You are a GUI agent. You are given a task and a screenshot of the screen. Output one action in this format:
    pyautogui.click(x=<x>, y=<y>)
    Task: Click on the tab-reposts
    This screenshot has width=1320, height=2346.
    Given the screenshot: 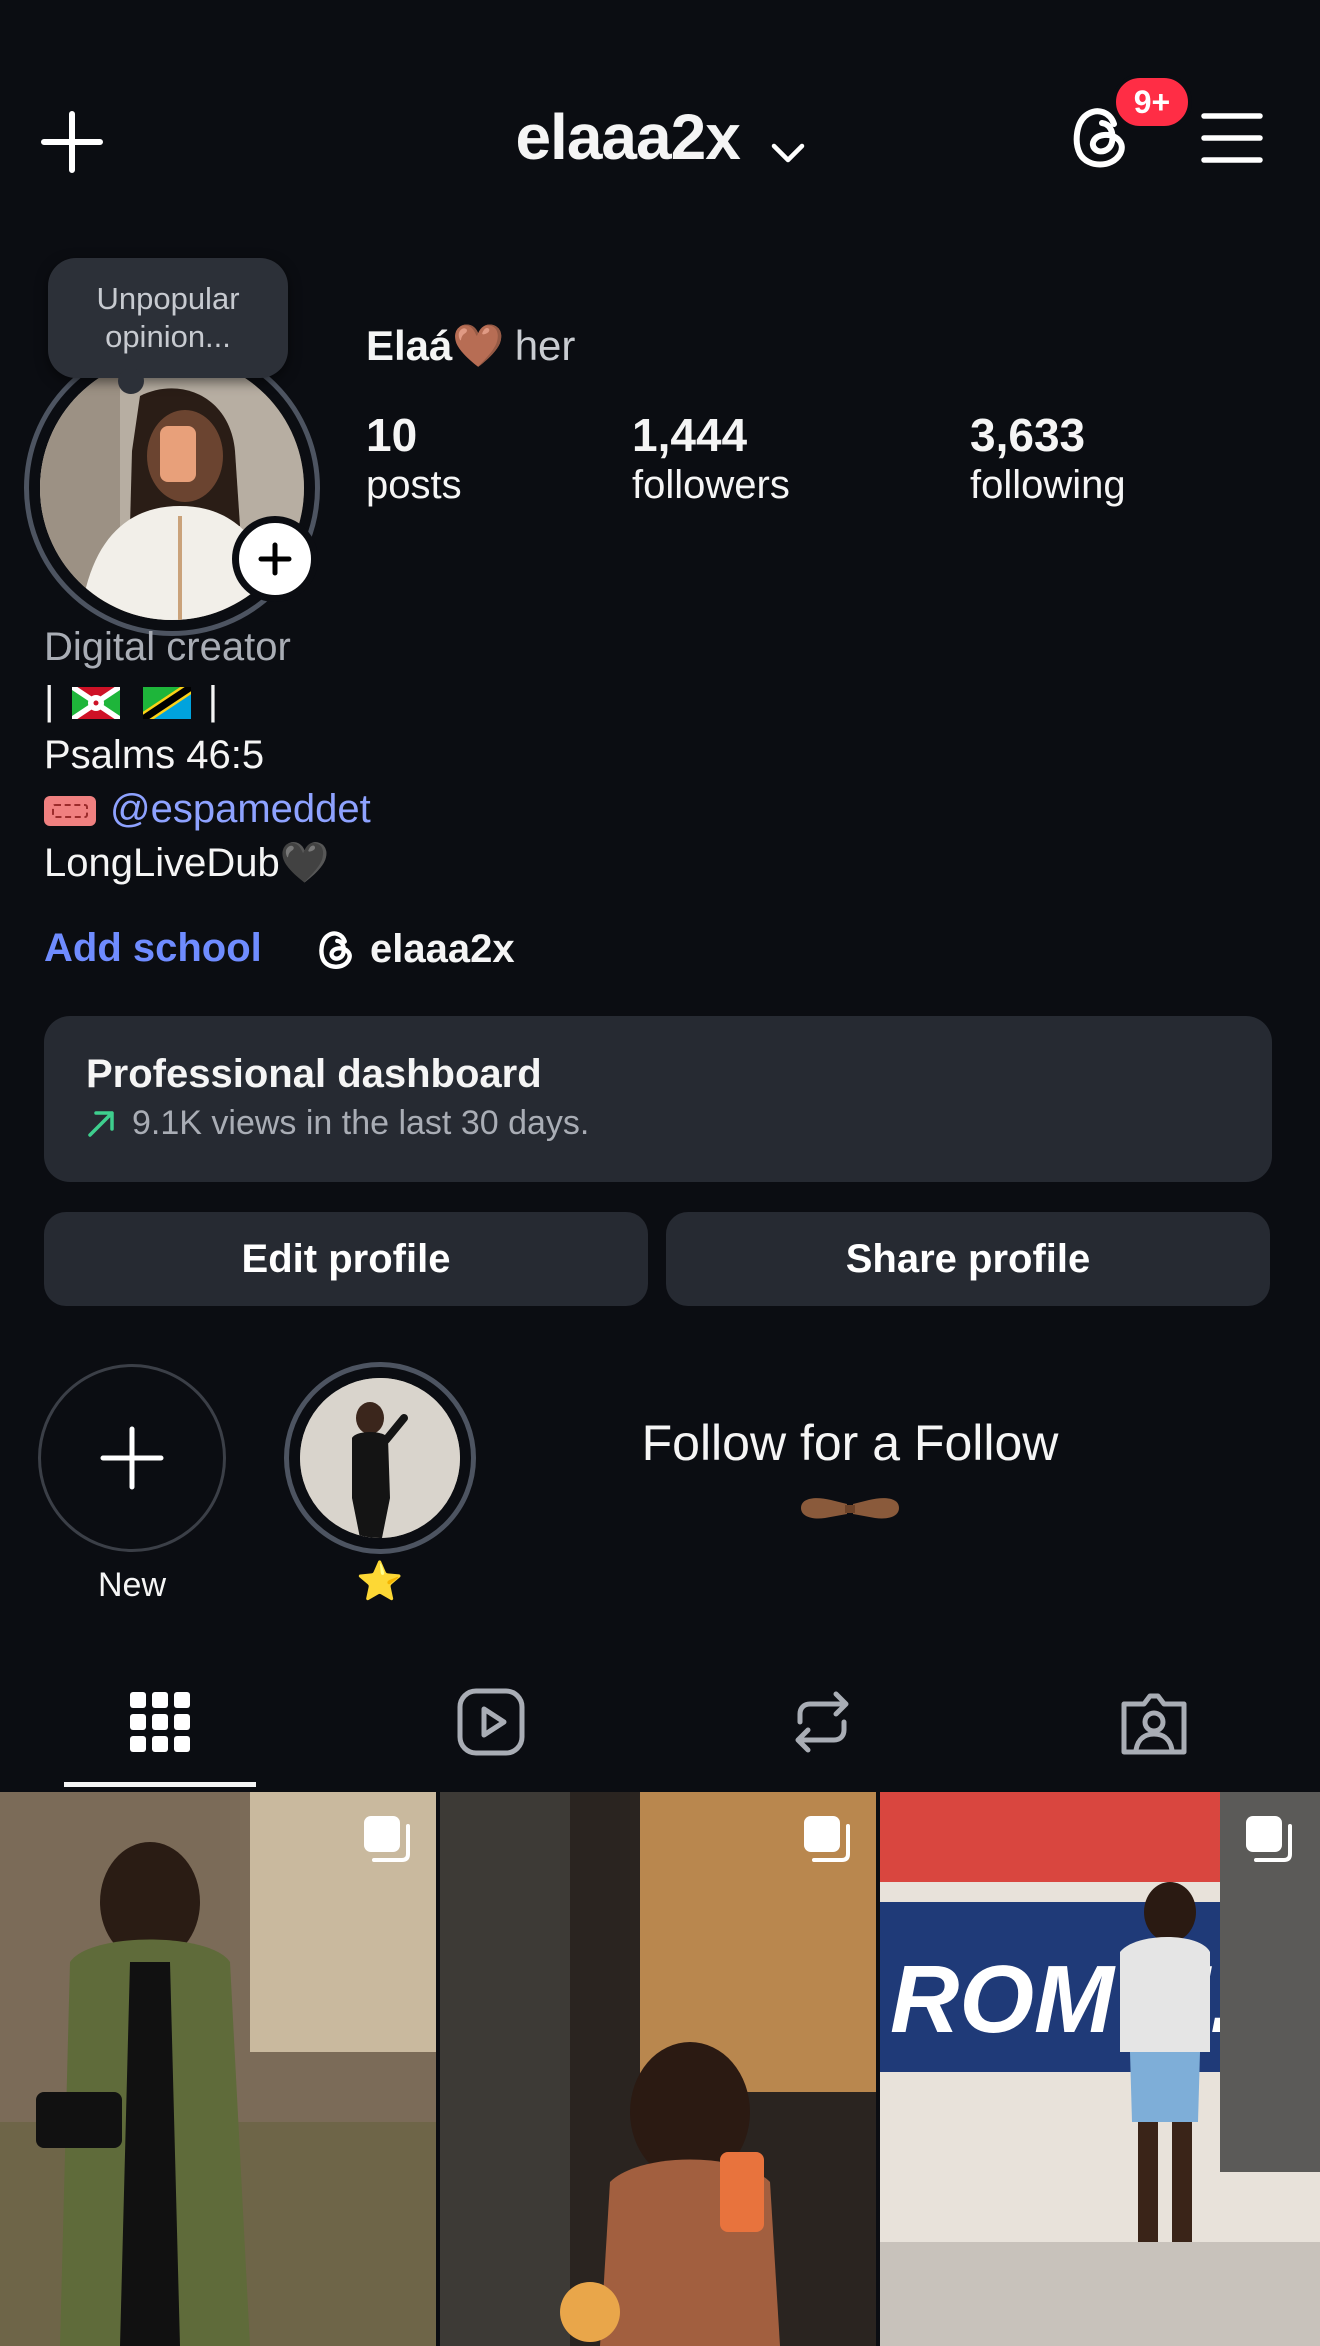 What is the action you would take?
    pyautogui.click(x=822, y=1722)
    